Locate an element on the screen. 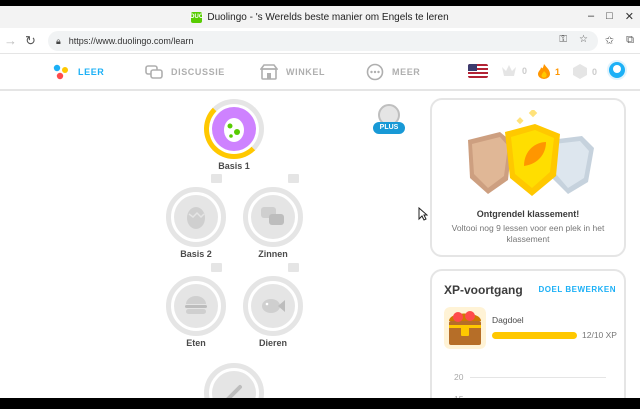 The image size is (640, 409). more-icon is located at coordinates (375, 72).